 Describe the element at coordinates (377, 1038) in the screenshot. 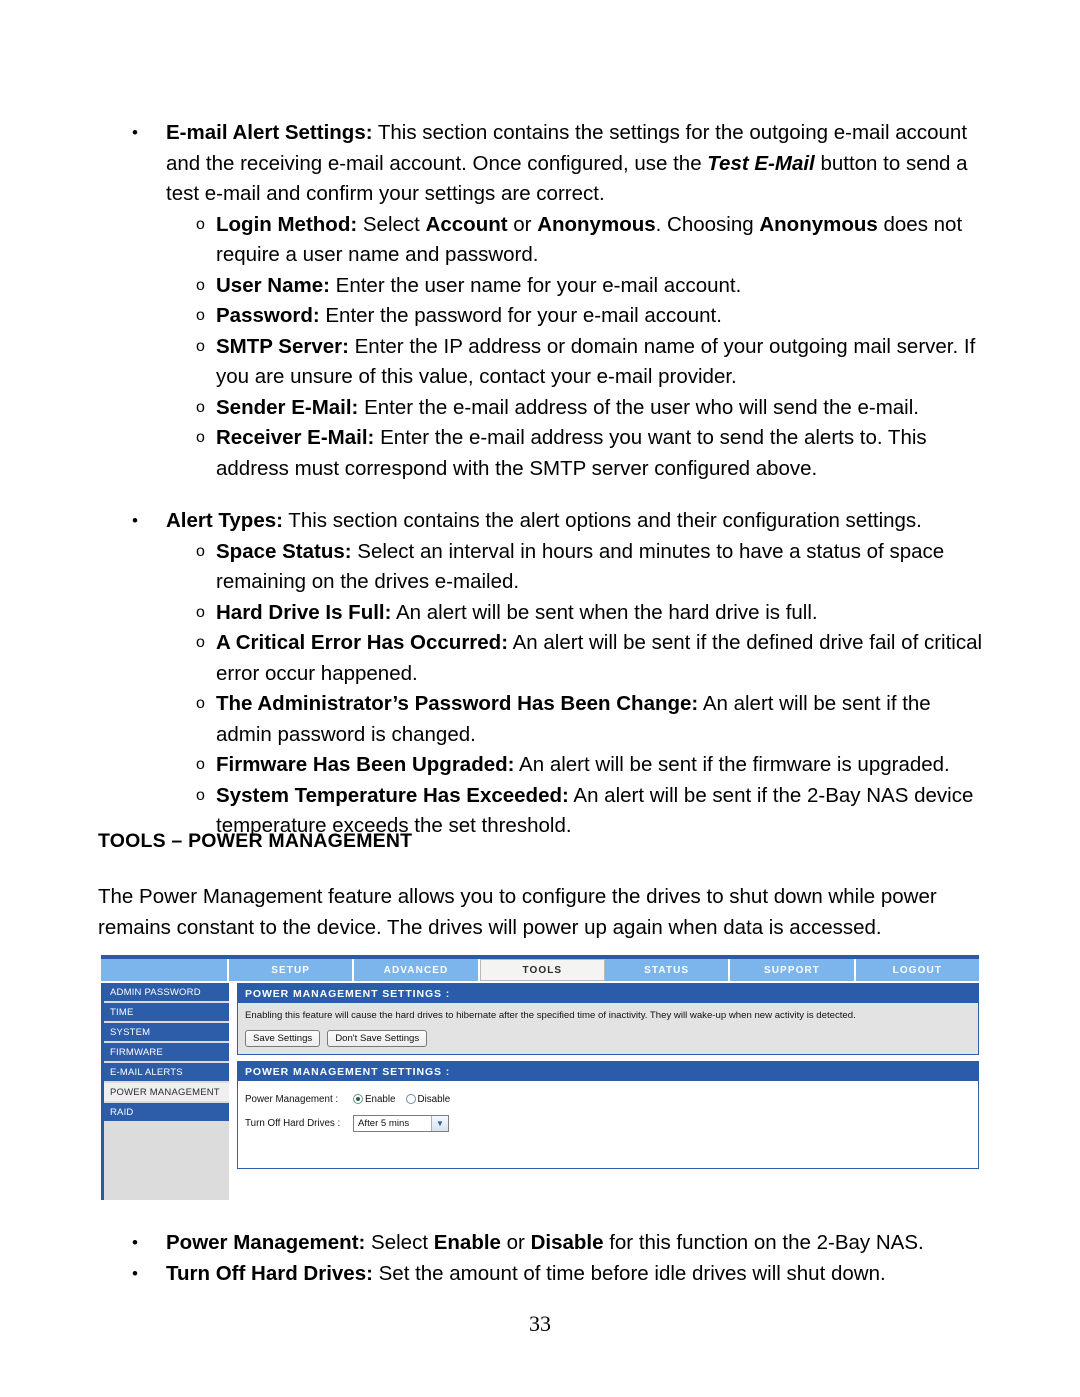

I see `dont-save-settings-button: Don't Save Settings` at that location.